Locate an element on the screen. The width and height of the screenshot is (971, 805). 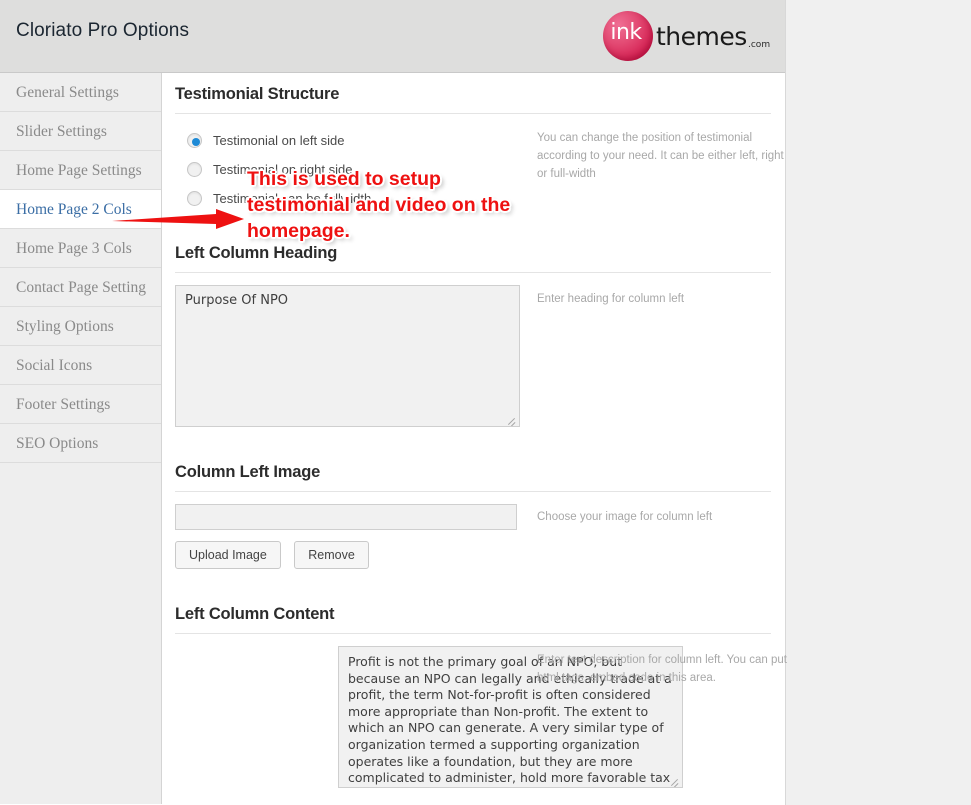
logo-mark-text: ink is located at coordinates (626, 32).